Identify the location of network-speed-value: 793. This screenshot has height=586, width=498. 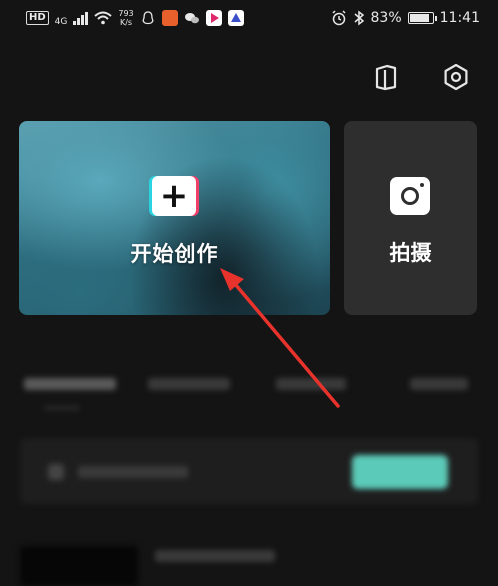
(126, 13).